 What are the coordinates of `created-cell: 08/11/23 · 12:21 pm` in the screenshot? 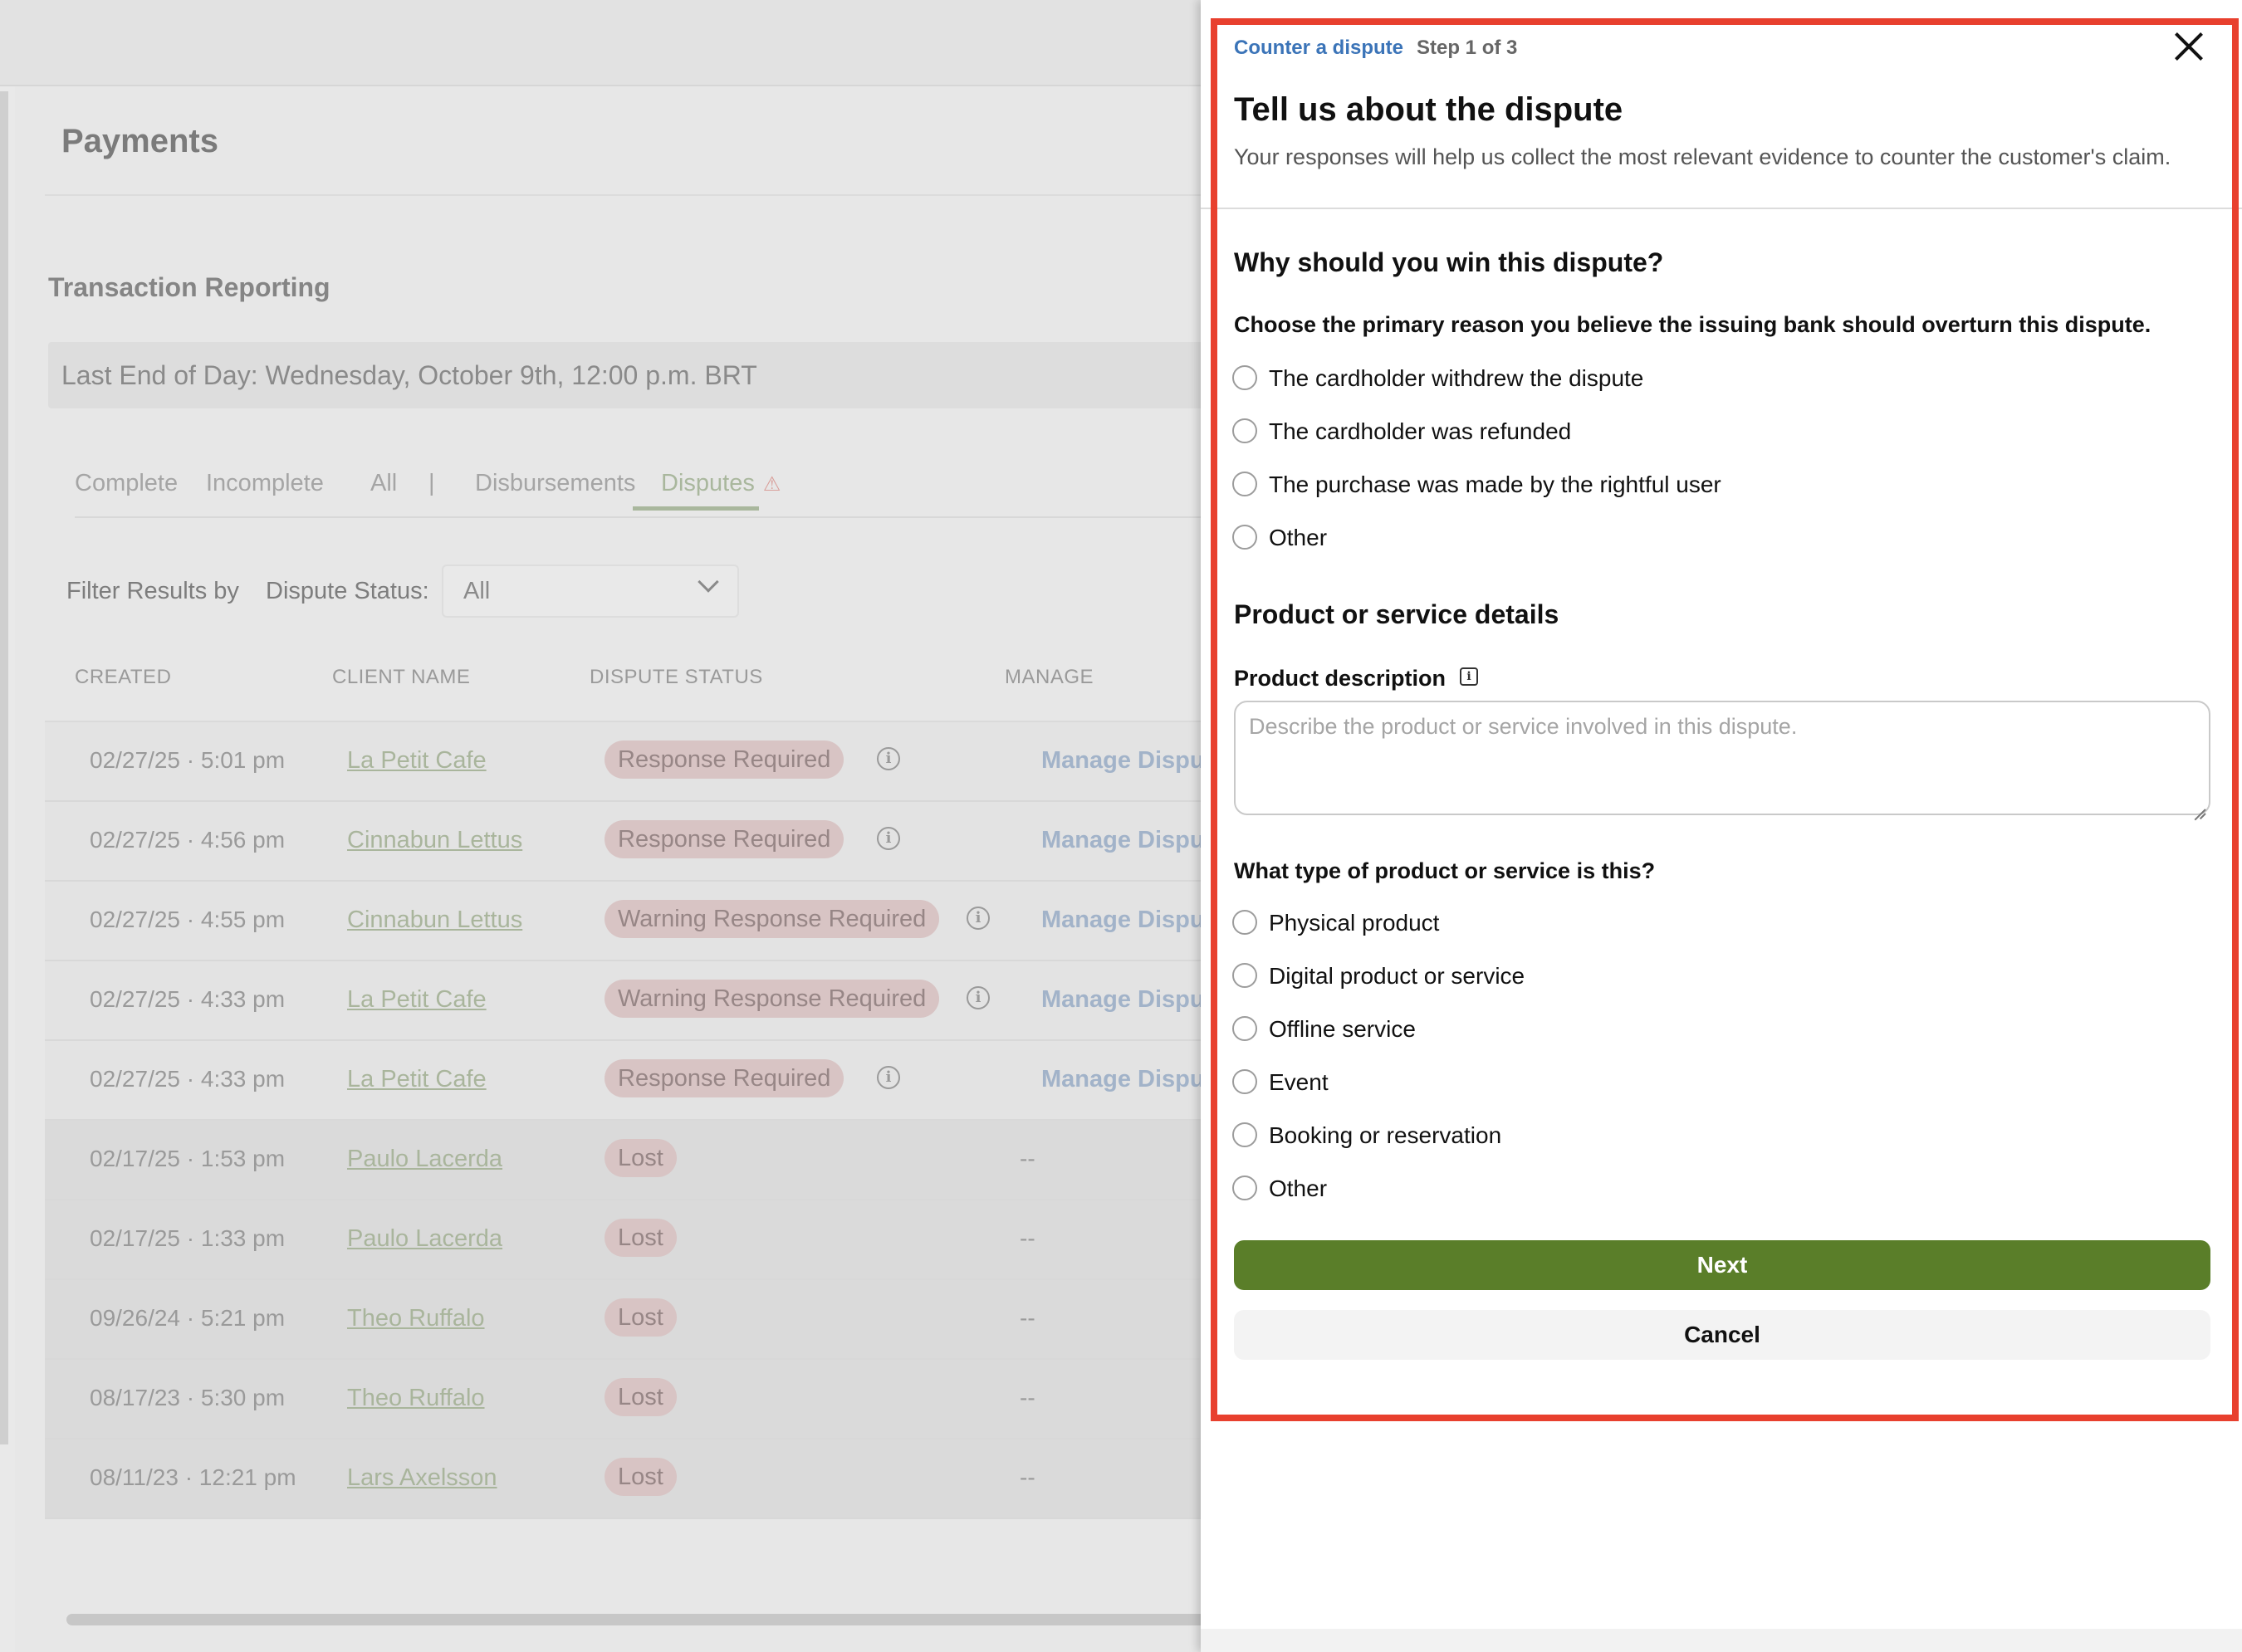 It's located at (193, 1477).